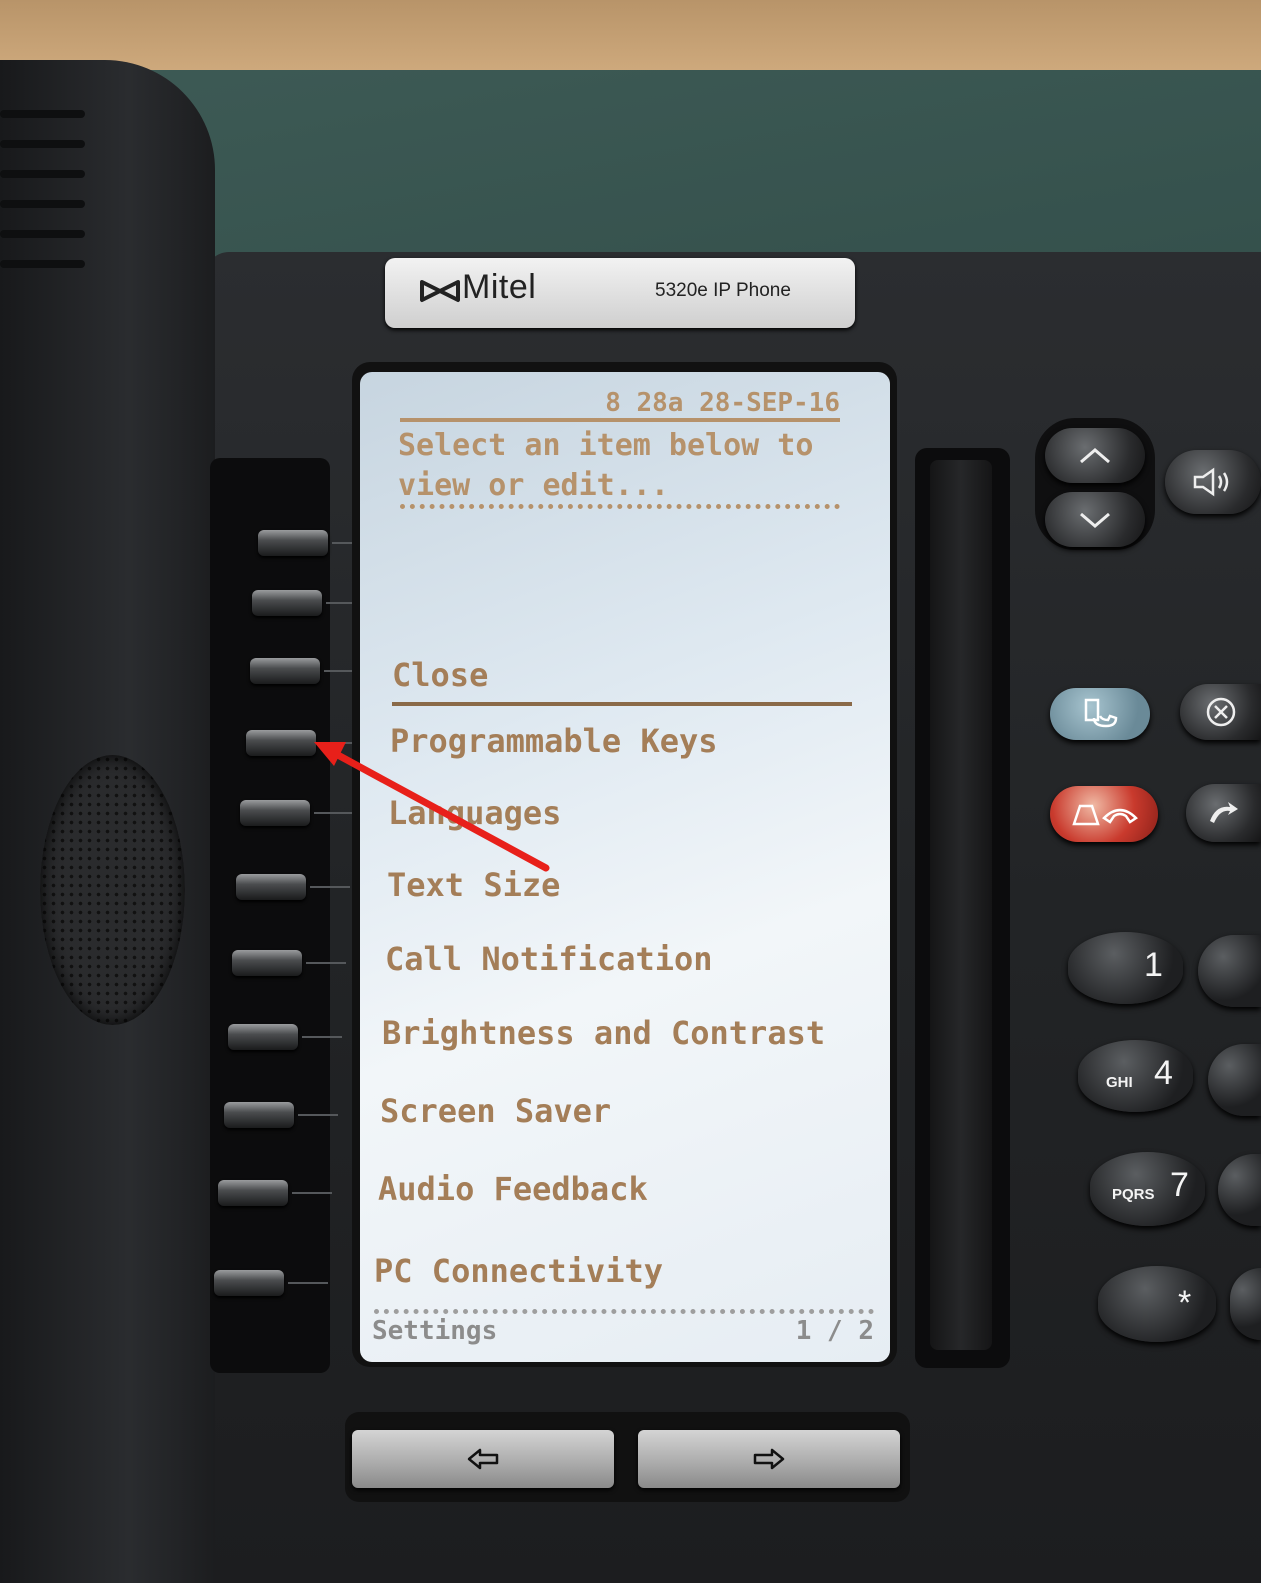 The height and width of the screenshot is (1583, 1261). What do you see at coordinates (1157, 1304) in the screenshot?
I see `dial-key-star: *` at bounding box center [1157, 1304].